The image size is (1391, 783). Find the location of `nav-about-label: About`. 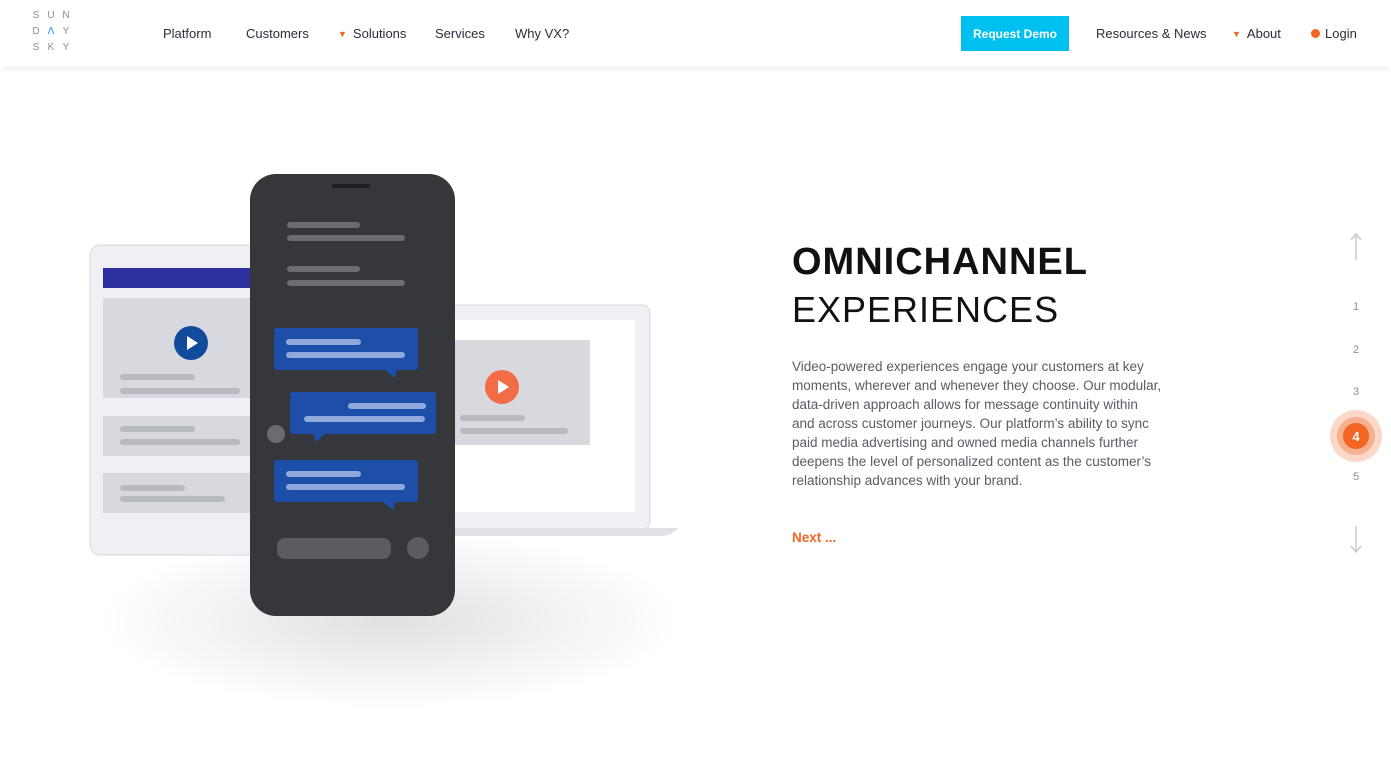

nav-about-label: About is located at coordinates (1263, 33).